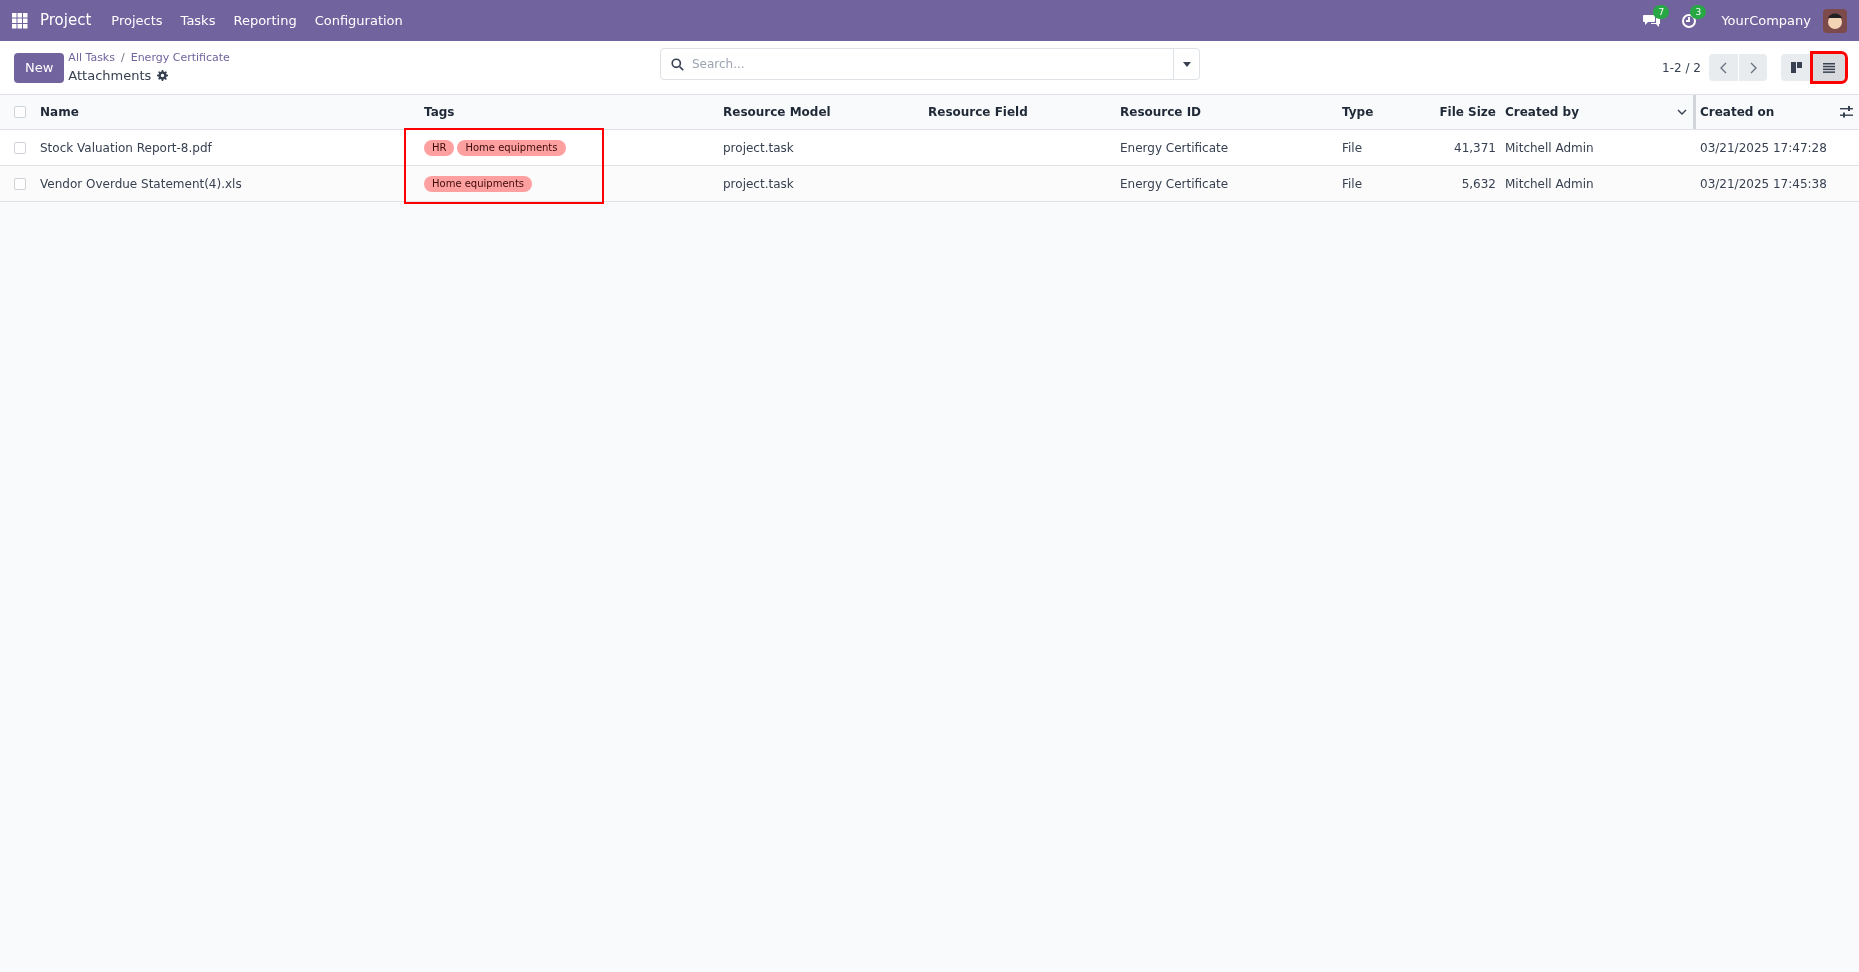  What do you see at coordinates (1474, 148) in the screenshot?
I see `table-cell-text: 41,371` at bounding box center [1474, 148].